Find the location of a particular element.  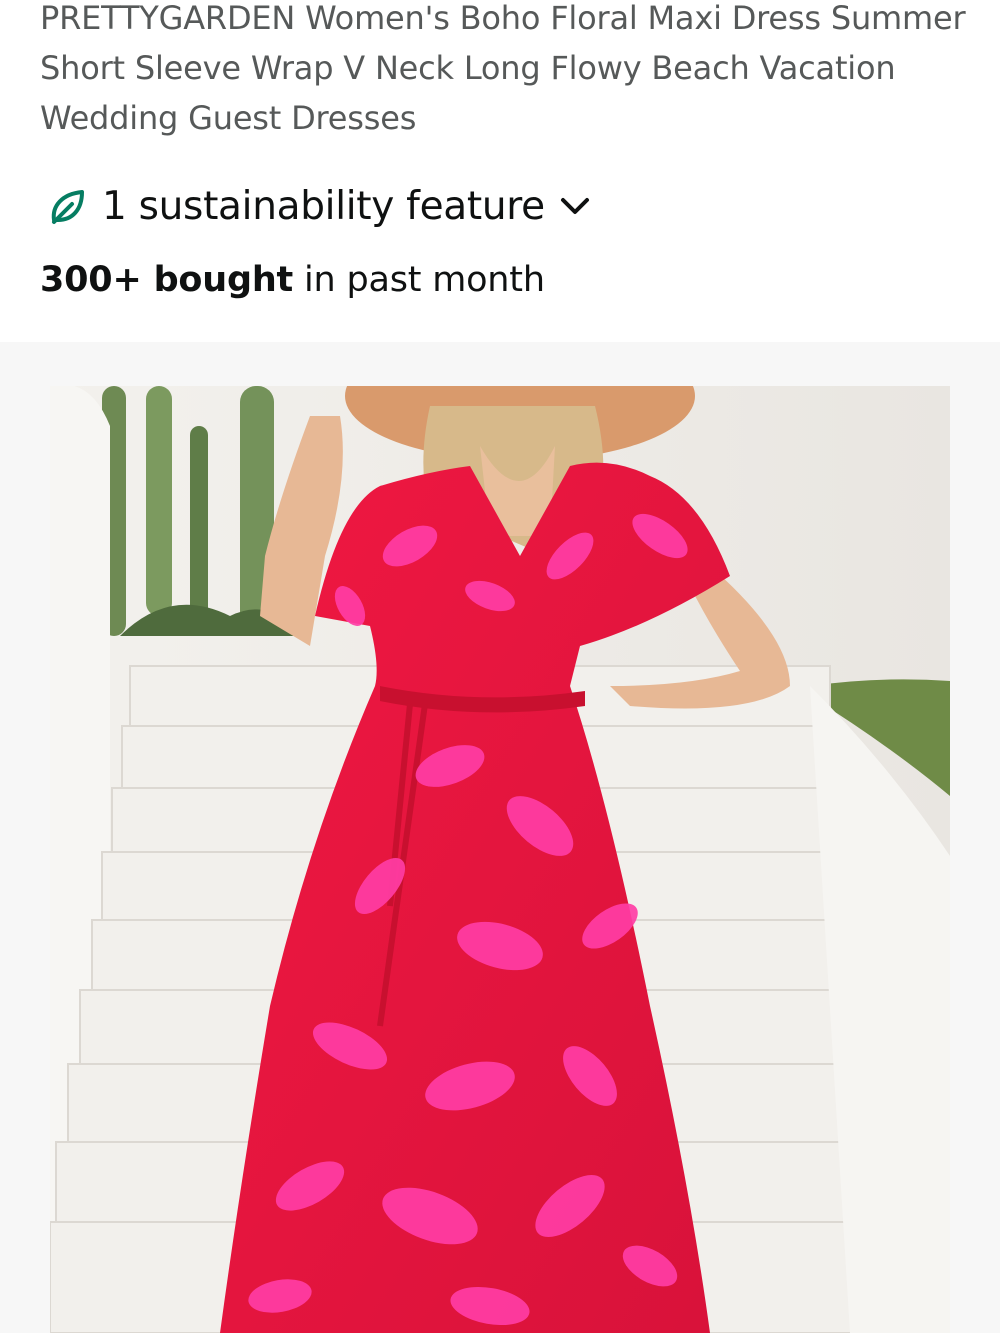

sustainability-label: 1 sustainability feature is located at coordinates (323, 206).